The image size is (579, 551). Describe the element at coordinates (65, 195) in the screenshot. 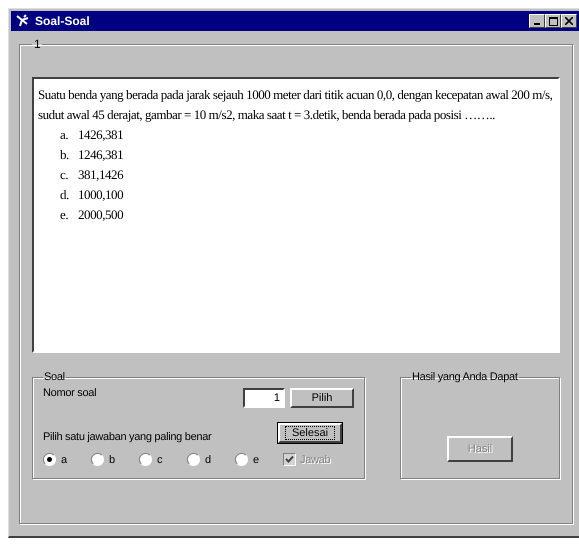

I see `option-letter: d.` at that location.